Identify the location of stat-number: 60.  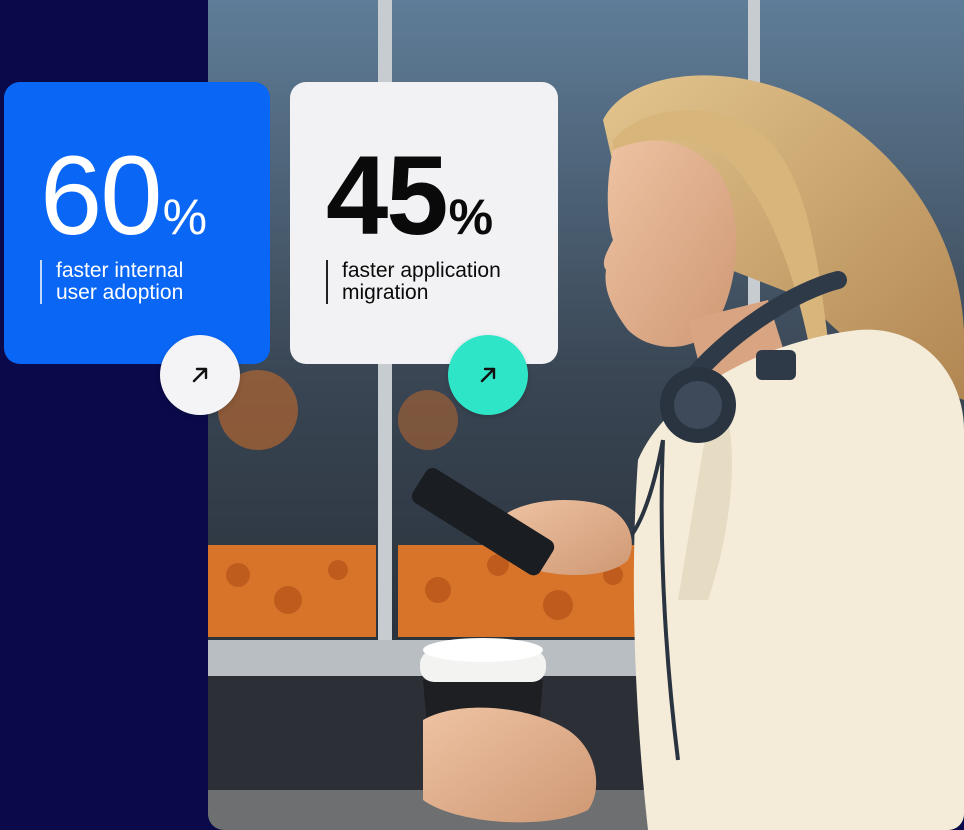
(101, 195).